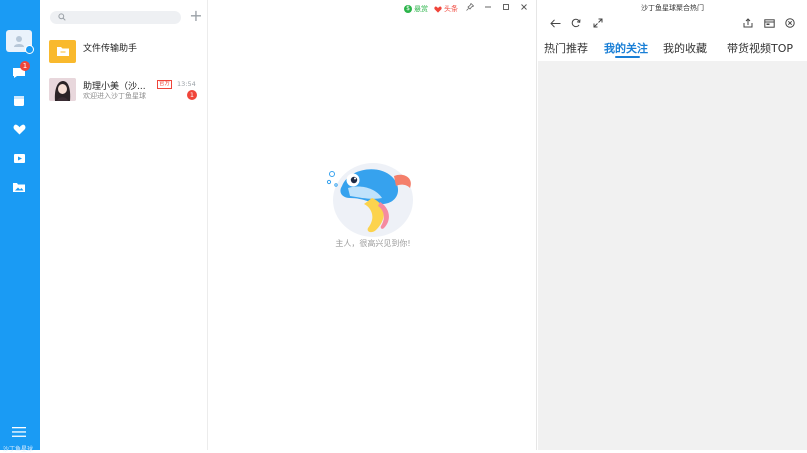 This screenshot has width=807, height=453. Describe the element at coordinates (748, 23) in the screenshot. I see `share-icon` at that location.